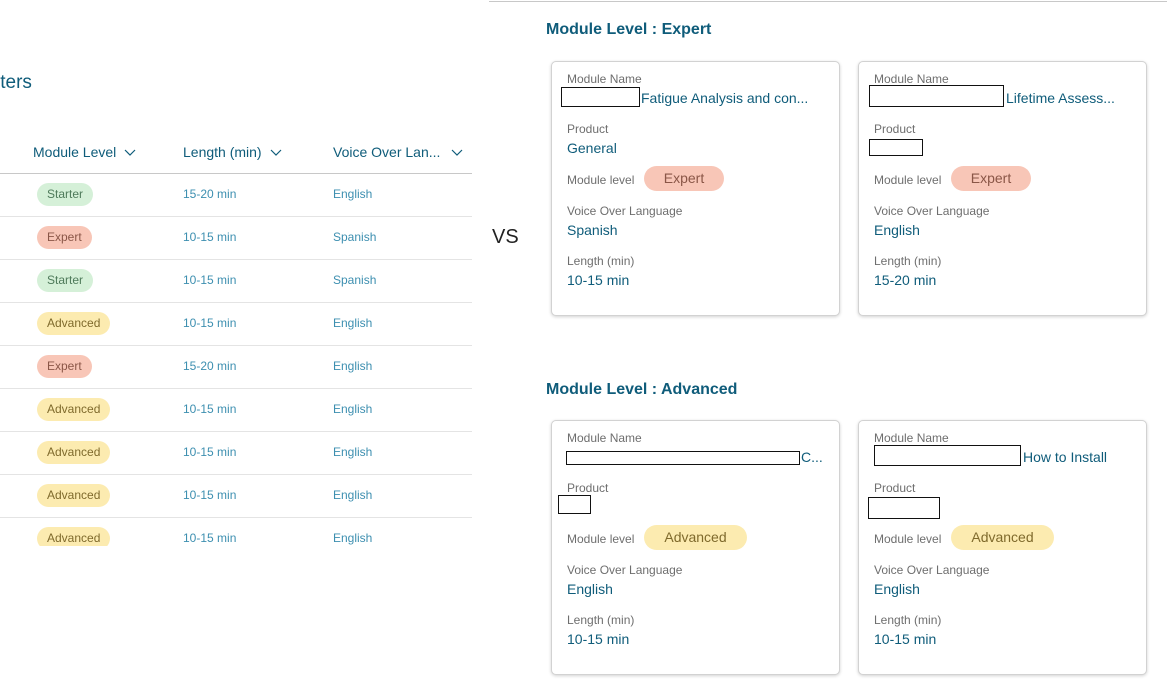 The image size is (1167, 689). I want to click on column-header-module-level: Module Level, so click(84, 152).